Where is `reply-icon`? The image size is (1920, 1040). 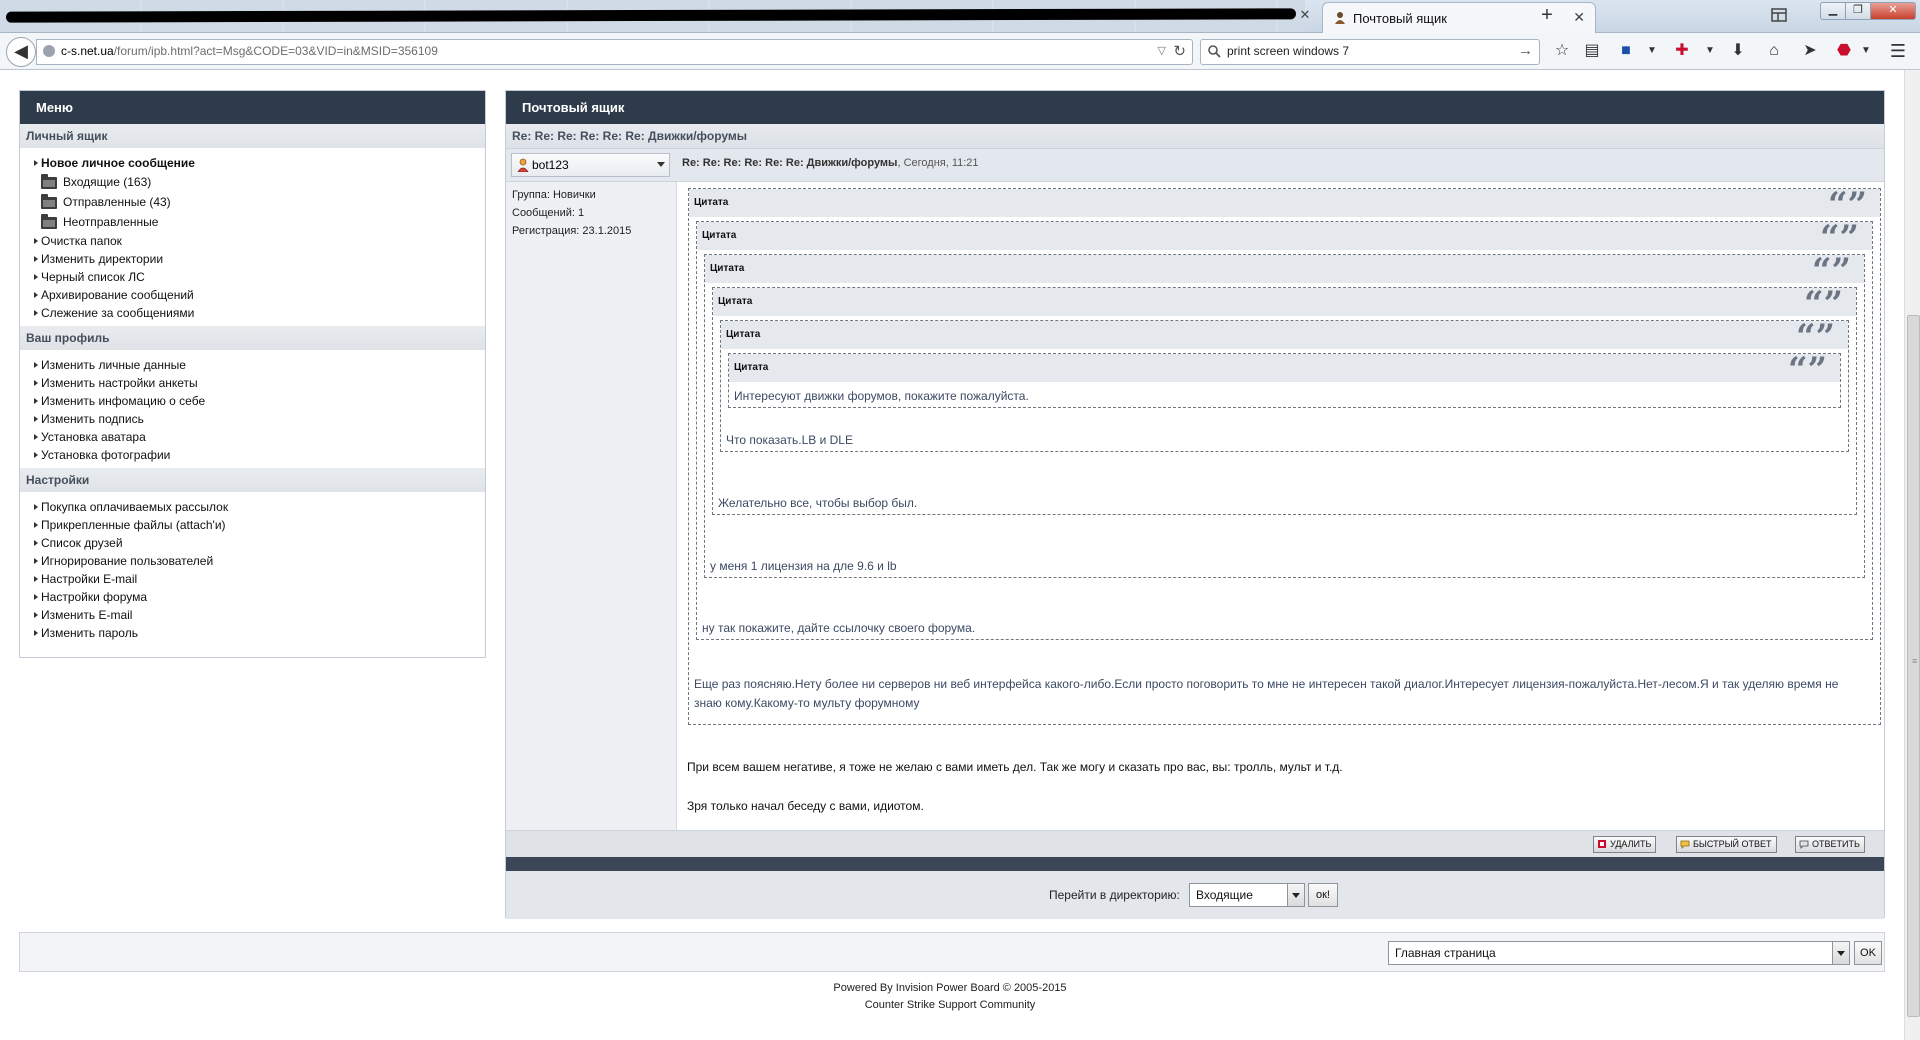
reply-icon is located at coordinates (1804, 844).